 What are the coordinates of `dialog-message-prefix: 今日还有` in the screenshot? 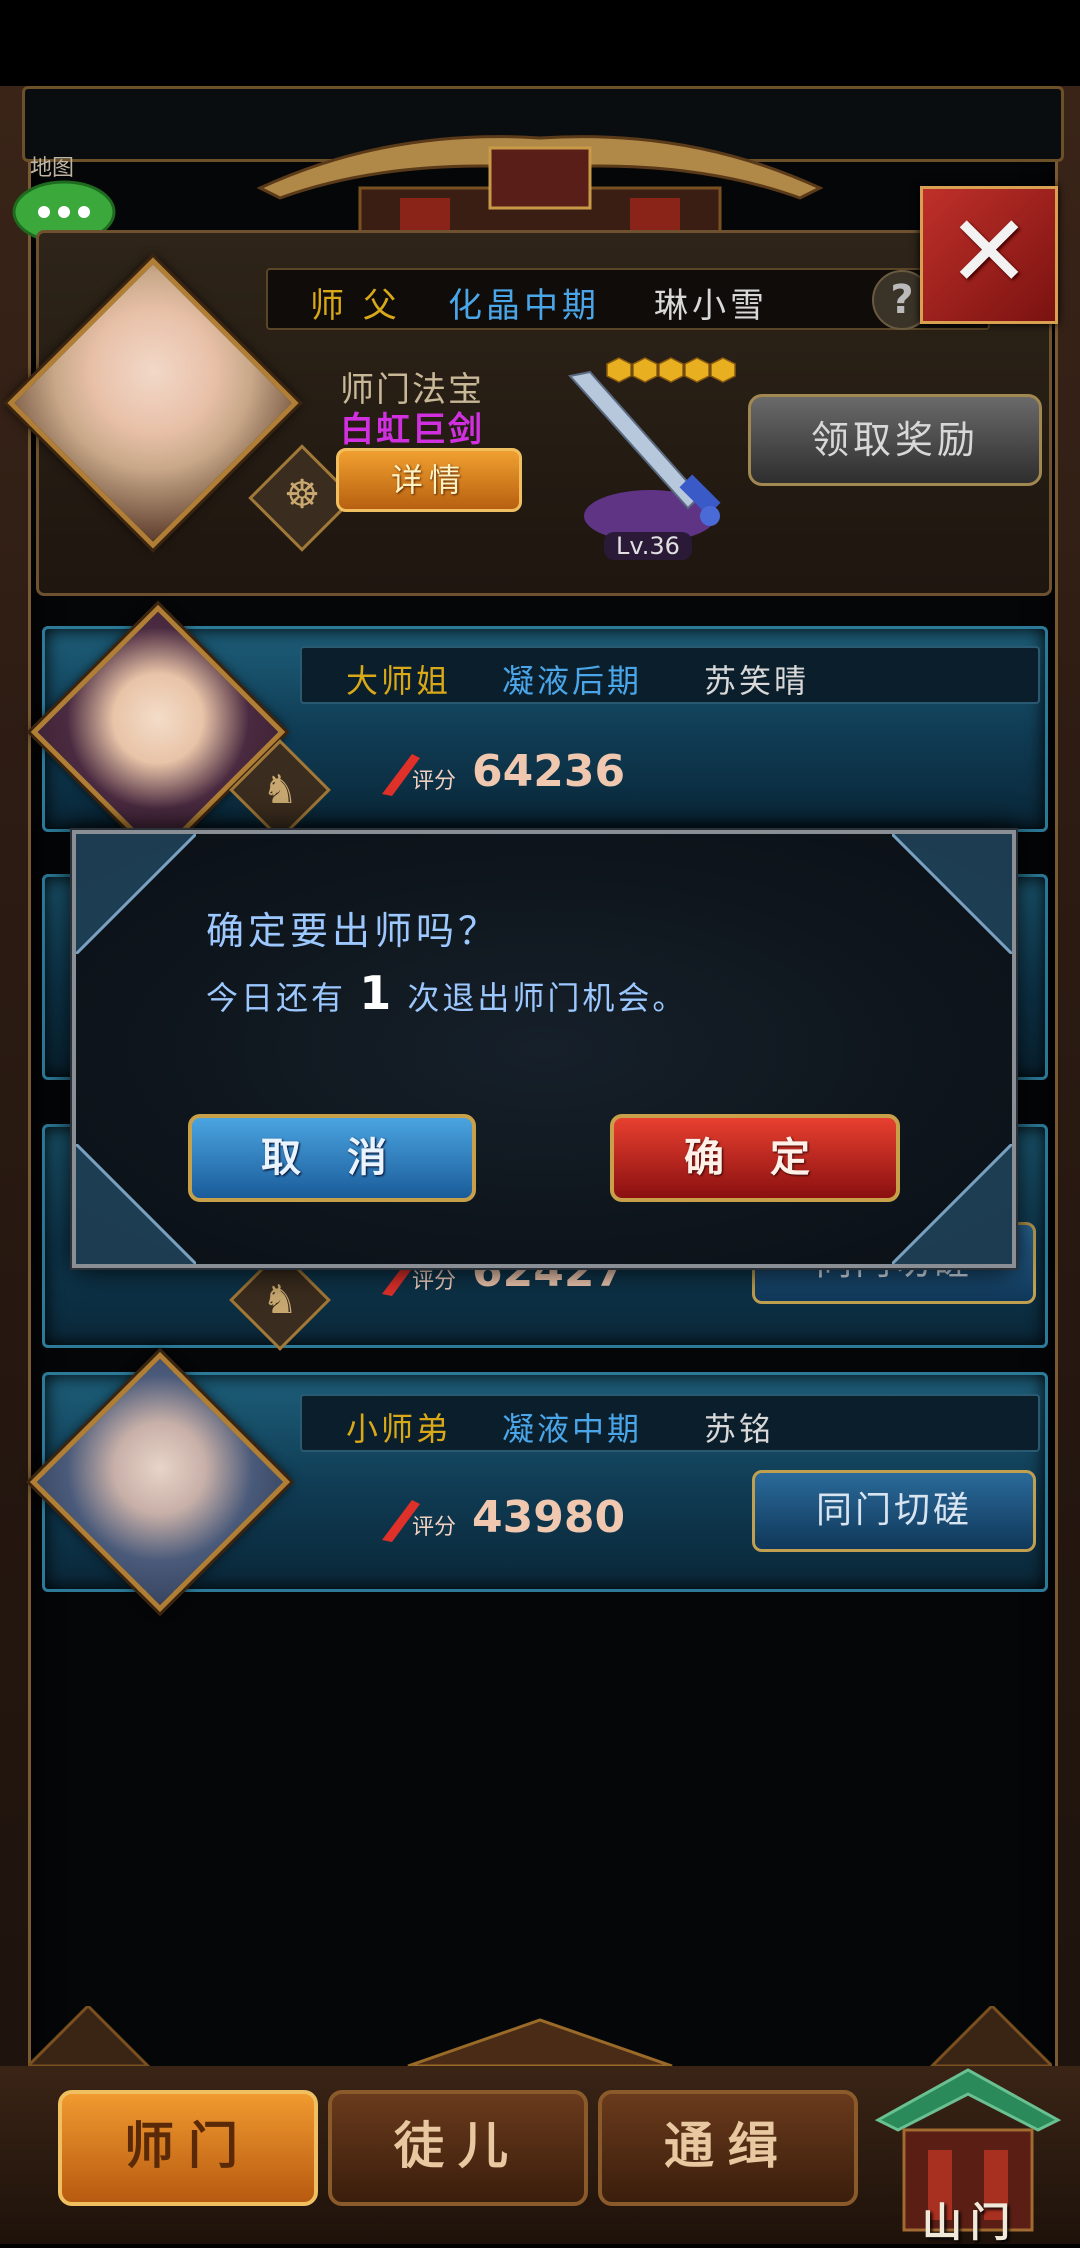 It's located at (276, 998).